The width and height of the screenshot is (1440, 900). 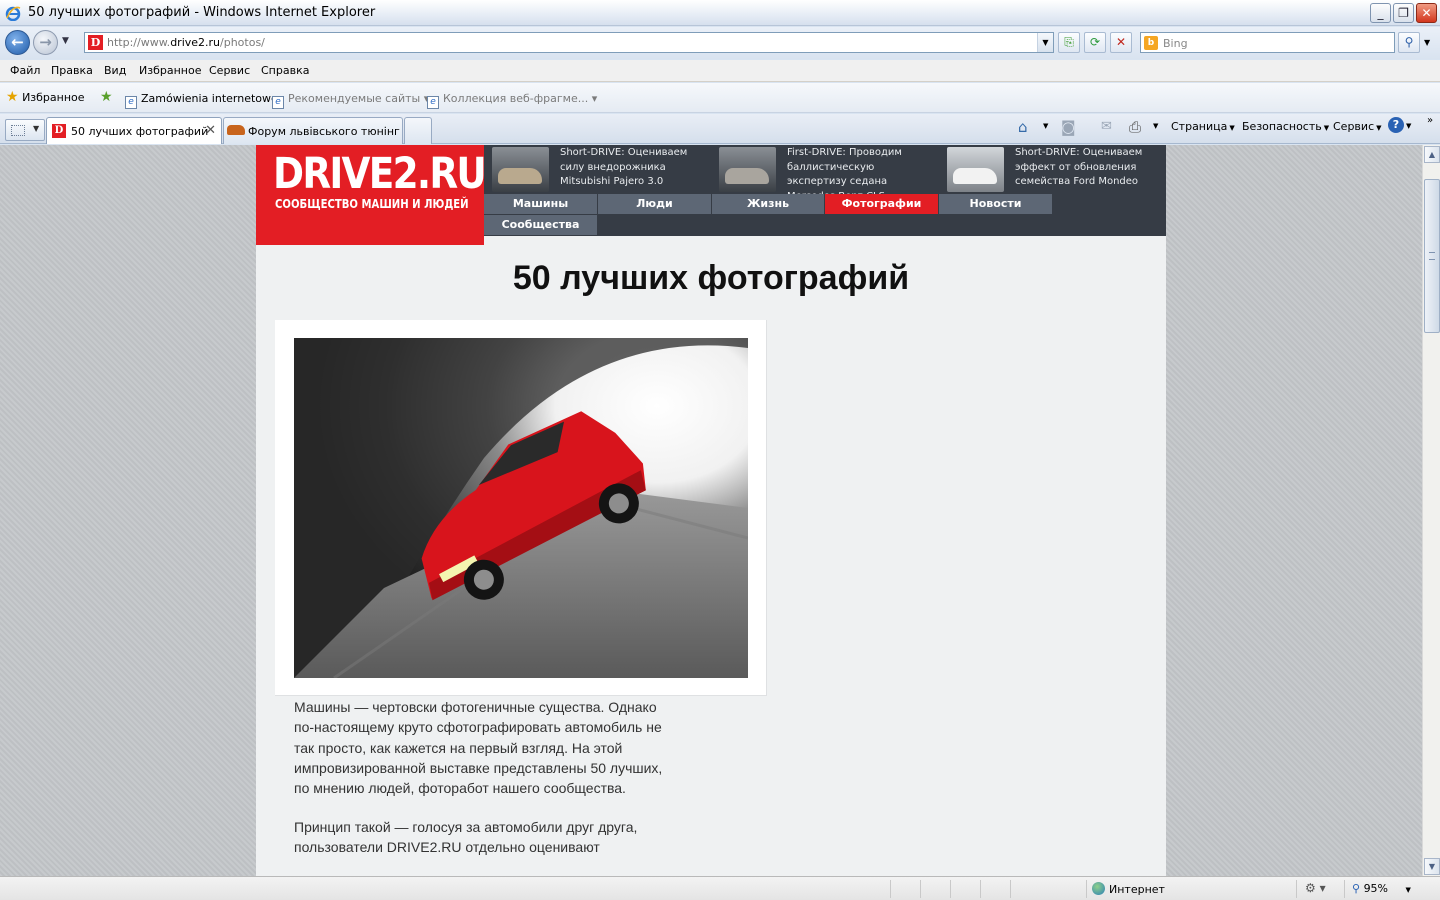 I want to click on car-favicon-icon, so click(x=236, y=130).